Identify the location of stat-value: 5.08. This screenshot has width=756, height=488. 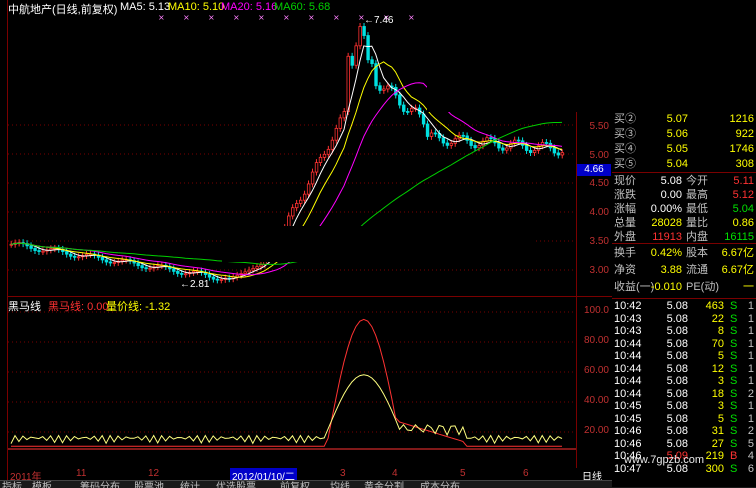
(671, 181).